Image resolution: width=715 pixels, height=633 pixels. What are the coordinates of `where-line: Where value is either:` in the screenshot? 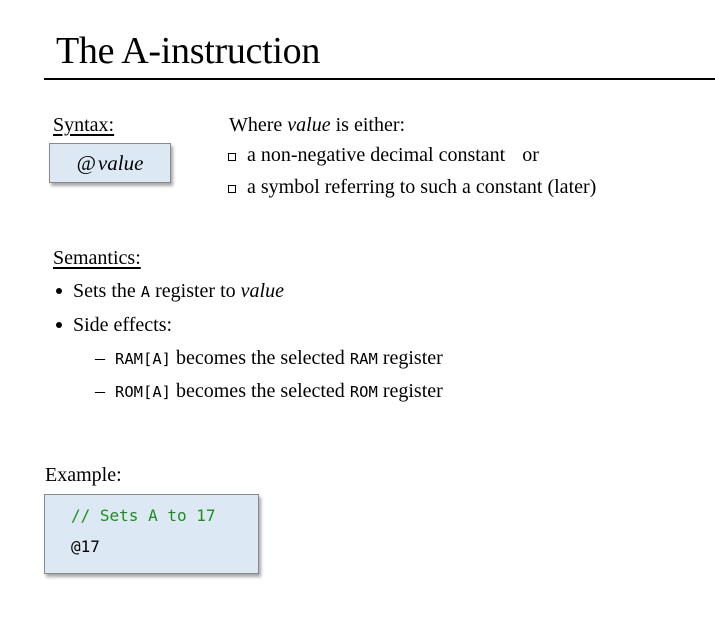 It's located at (317, 125).